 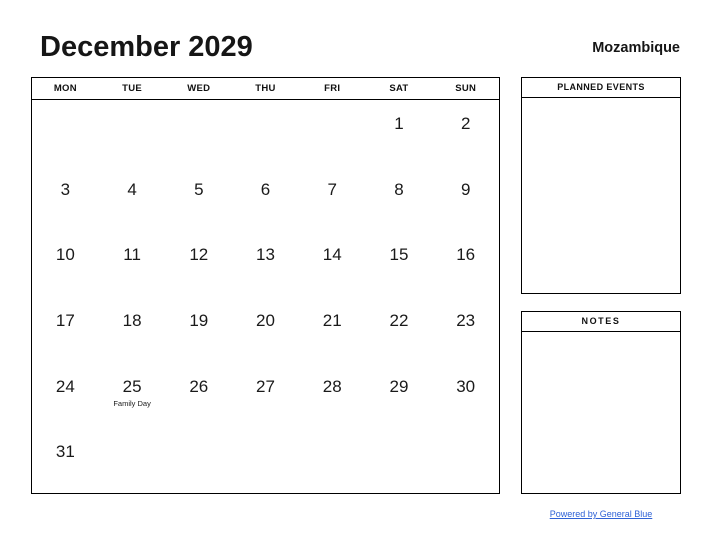 What do you see at coordinates (199, 189) in the screenshot?
I see `day-number: 5` at bounding box center [199, 189].